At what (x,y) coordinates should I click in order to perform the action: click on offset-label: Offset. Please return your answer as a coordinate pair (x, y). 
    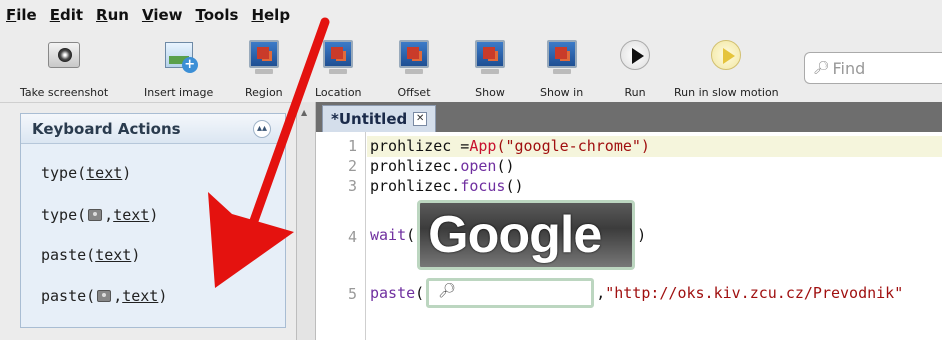
    Looking at the image, I should click on (414, 92).